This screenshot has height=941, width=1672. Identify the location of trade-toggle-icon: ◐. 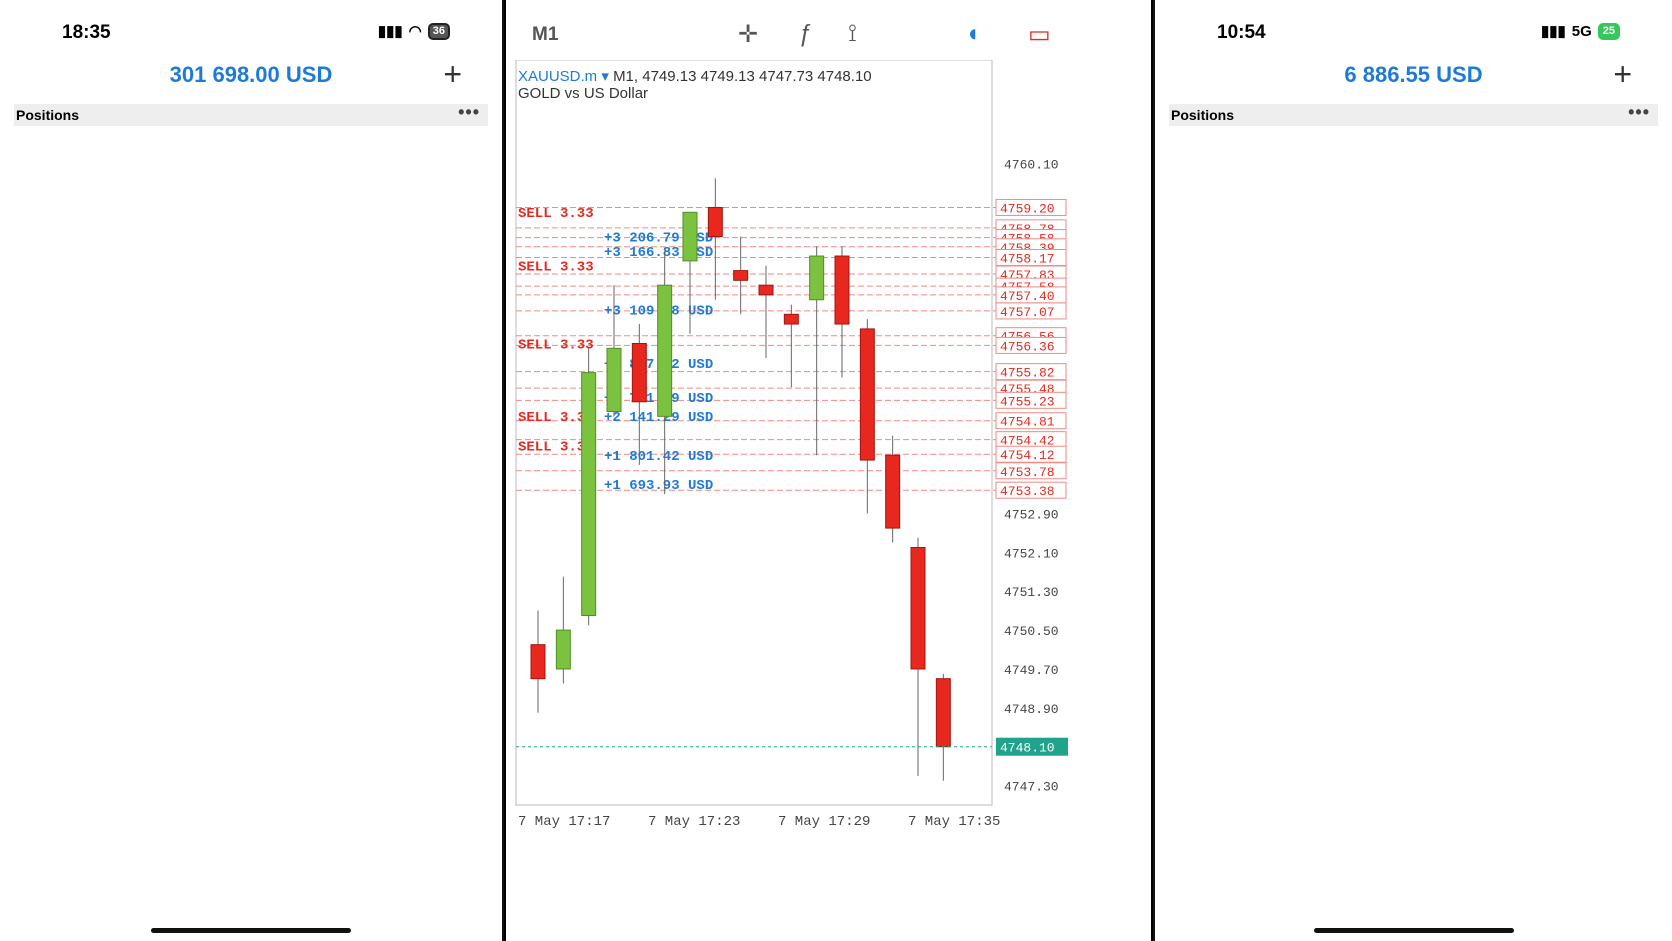
(975, 34).